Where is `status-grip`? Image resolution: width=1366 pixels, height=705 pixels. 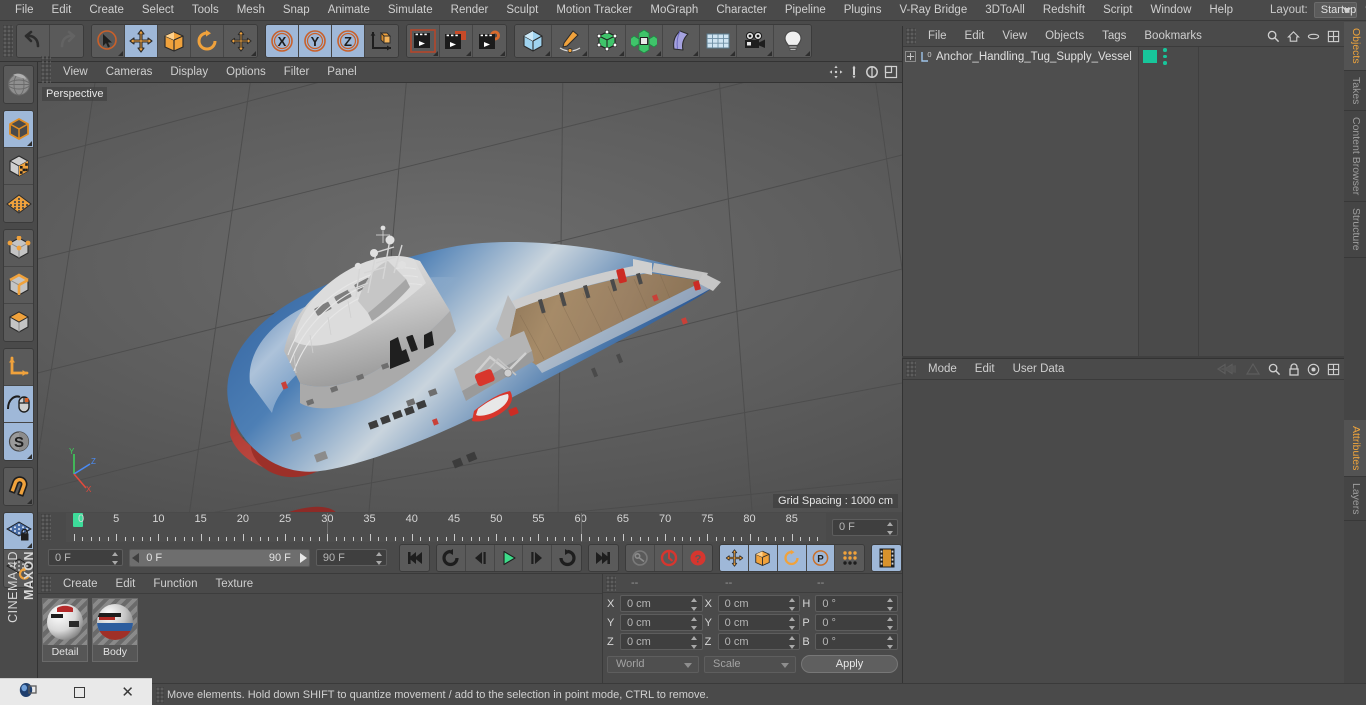
status-grip is located at coordinates (160, 694).